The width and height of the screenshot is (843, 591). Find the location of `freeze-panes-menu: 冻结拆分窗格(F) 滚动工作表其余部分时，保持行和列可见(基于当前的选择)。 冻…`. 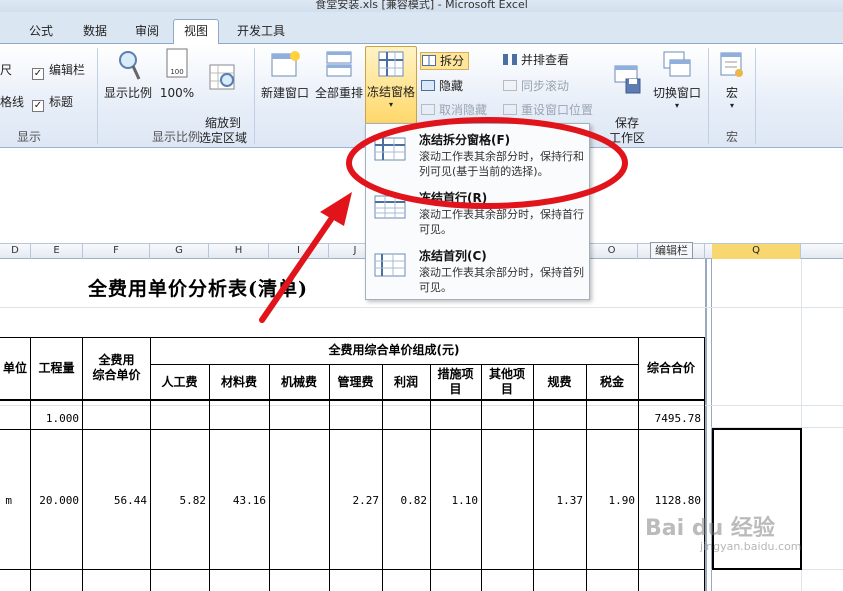

freeze-panes-menu: 冻结拆分窗格(F) 滚动工作表其余部分时，保持行和列可见(基于当前的选择)。 冻… is located at coordinates (477, 211).